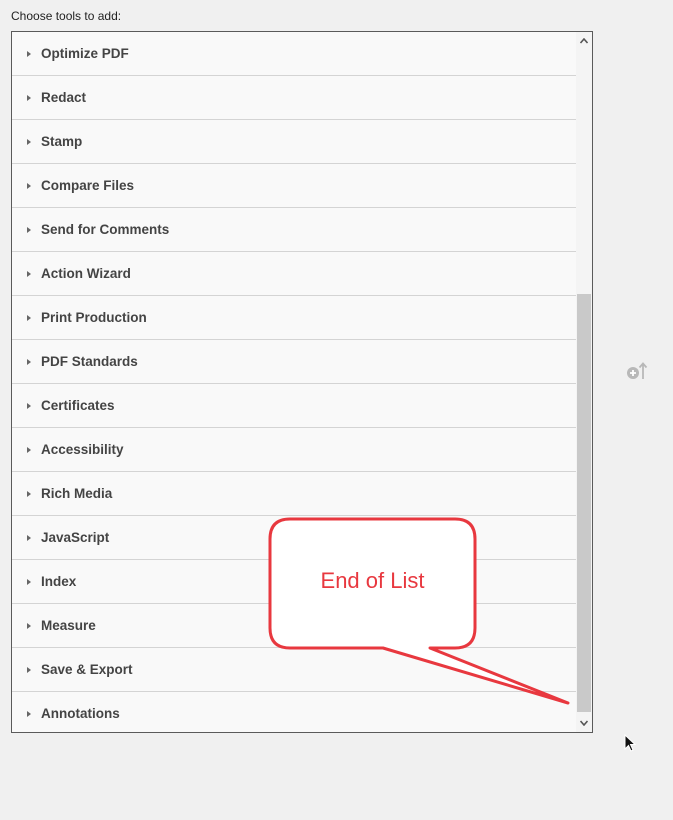  What do you see at coordinates (88, 185) in the screenshot?
I see `tool-category-label: Compare Files` at bounding box center [88, 185].